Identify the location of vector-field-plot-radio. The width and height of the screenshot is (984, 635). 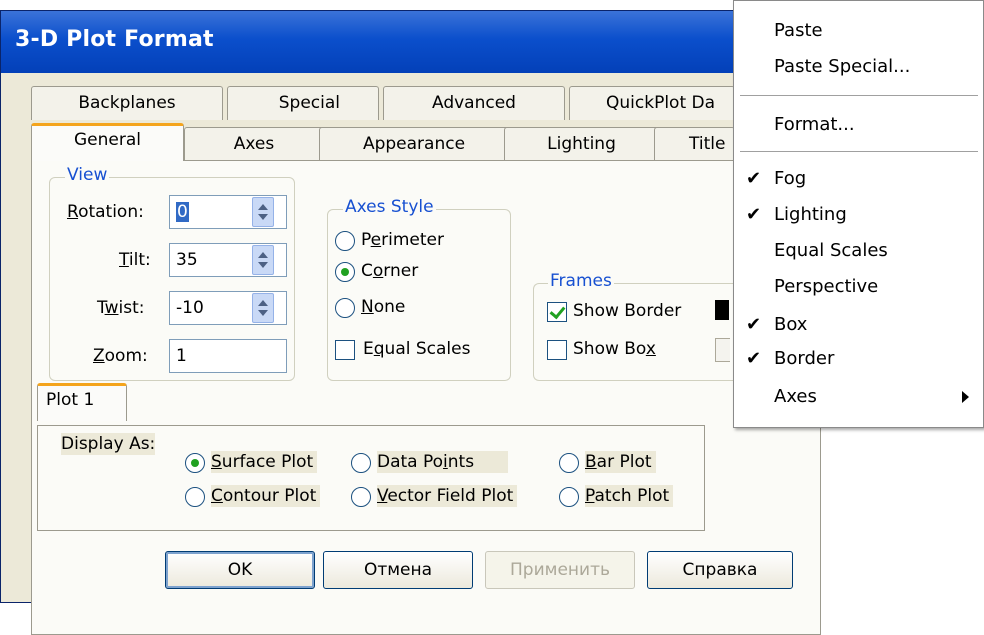
(361, 497).